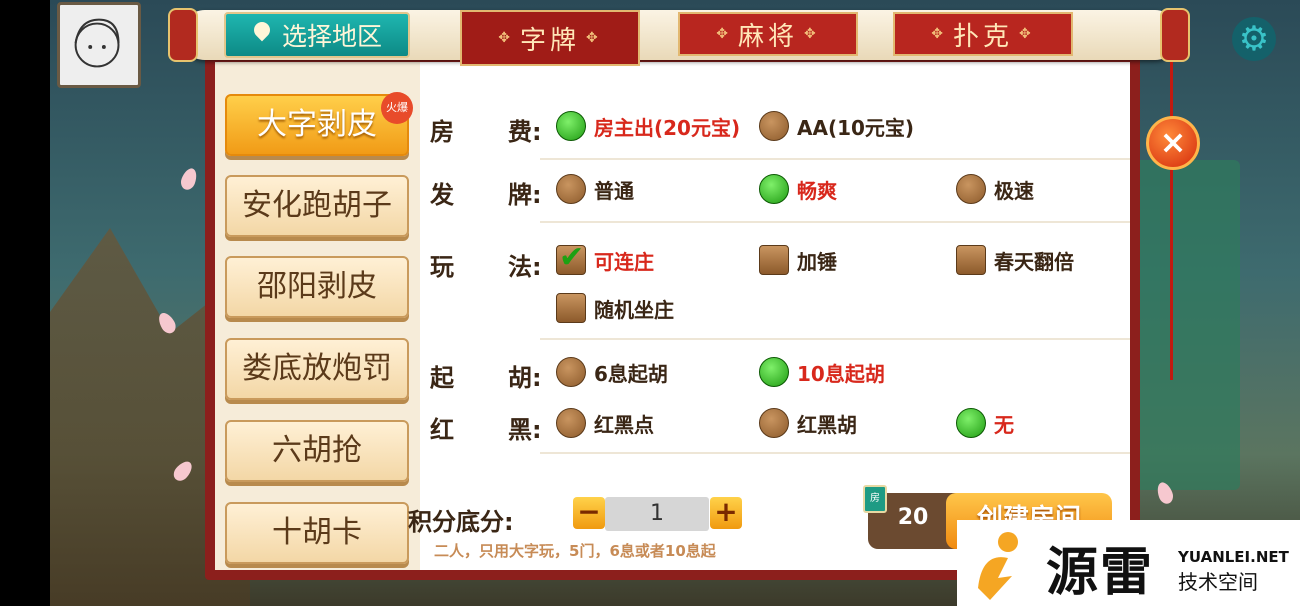  Describe the element at coordinates (442, 267) in the screenshot. I see `play-label-a: 玩` at that location.